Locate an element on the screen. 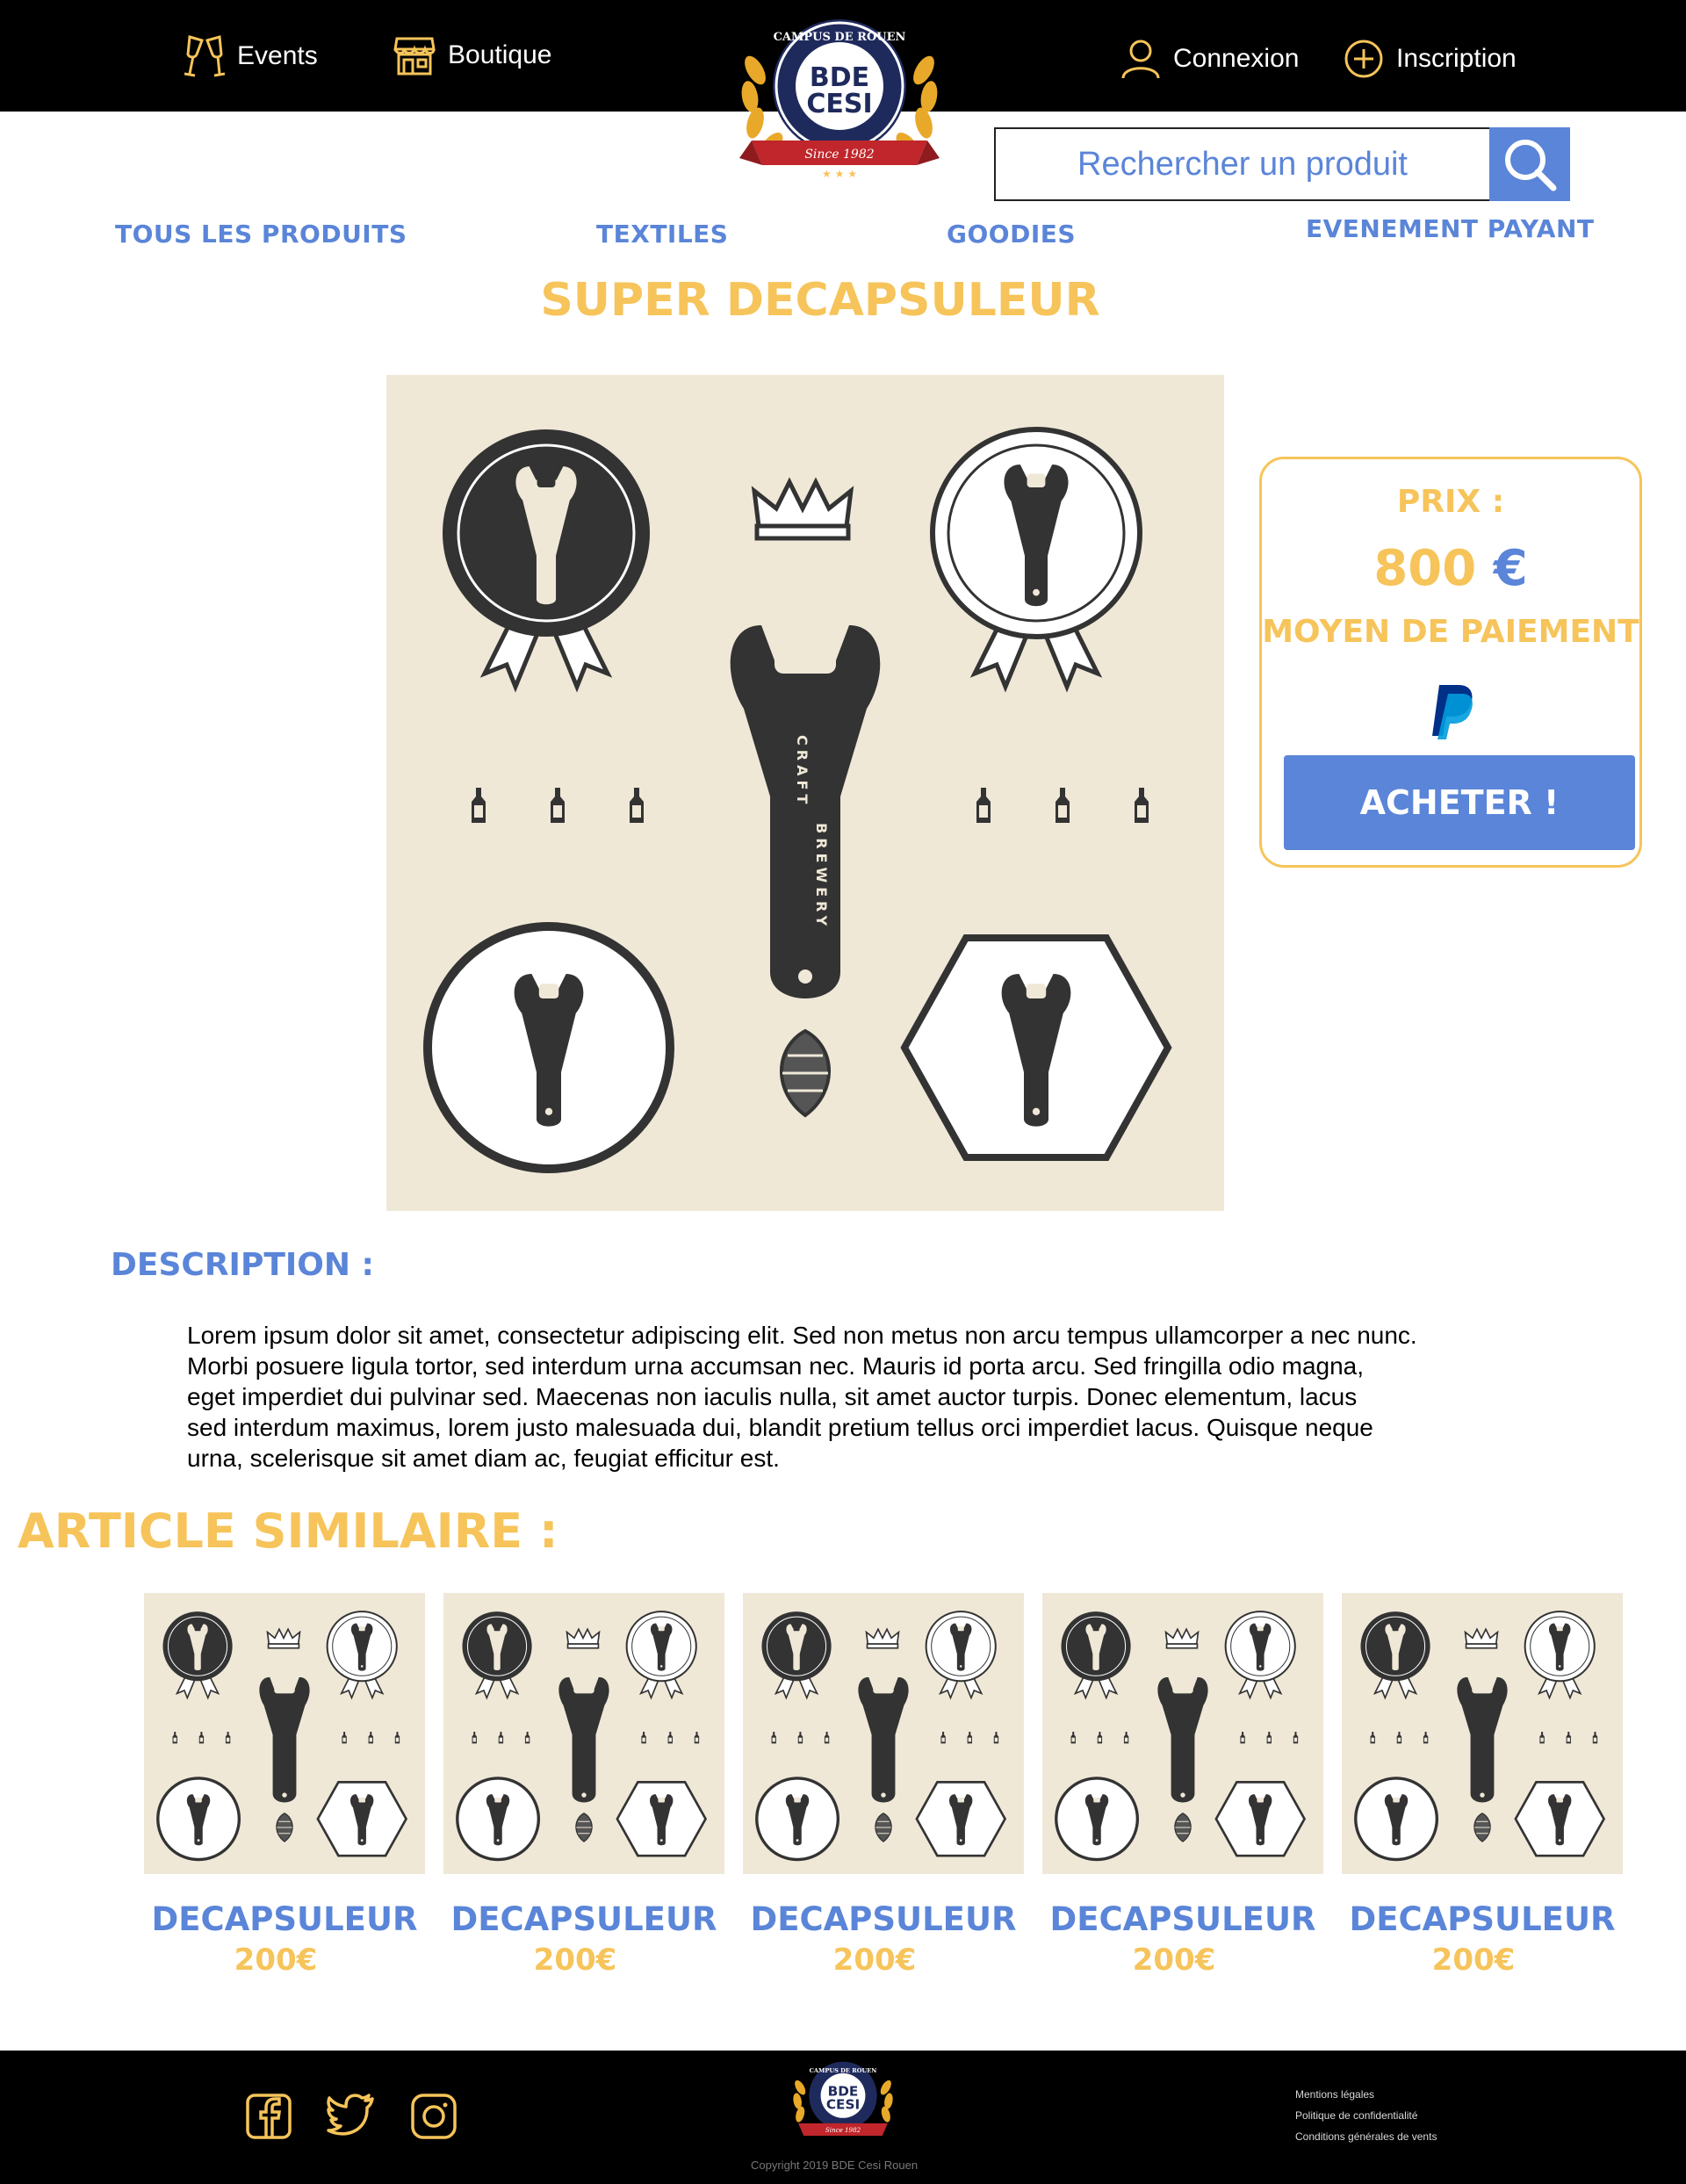 Image resolution: width=1686 pixels, height=2184 pixels. price-label: PRIX : is located at coordinates (1451, 502).